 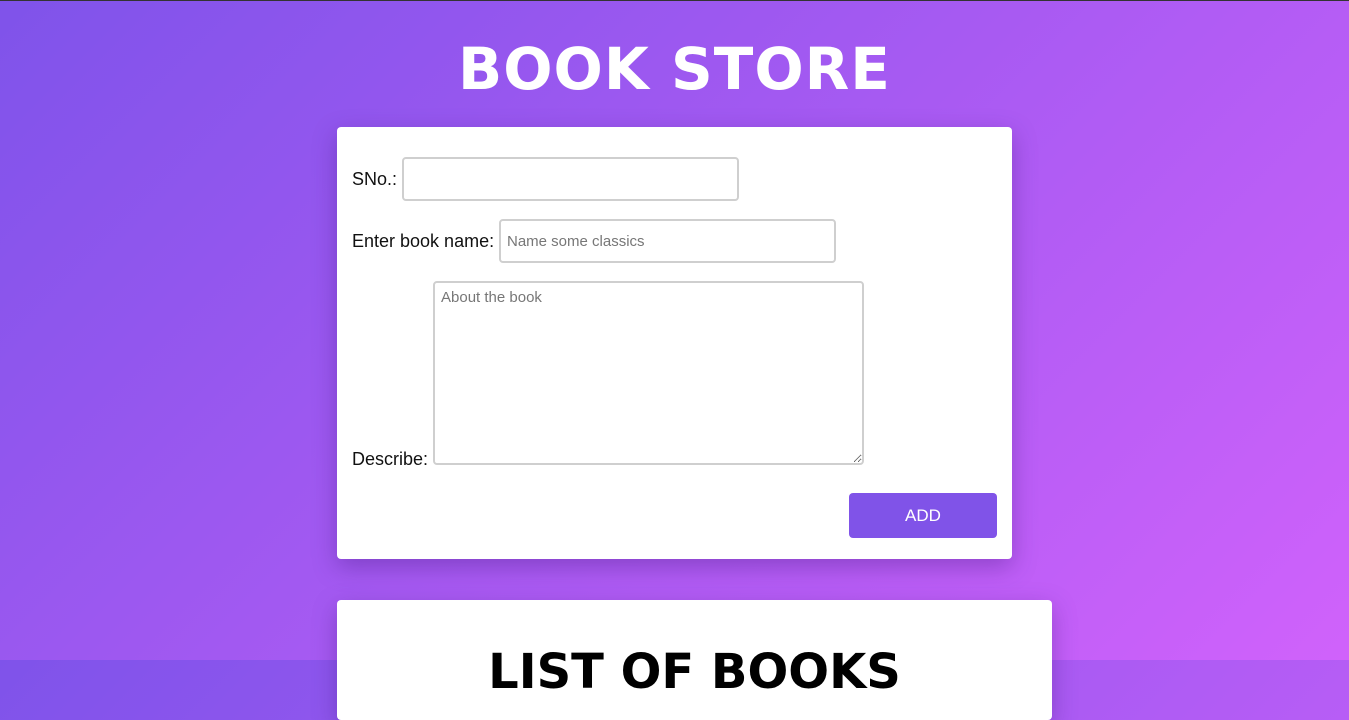 I want to click on describe-label: Describe:, so click(x=390, y=459).